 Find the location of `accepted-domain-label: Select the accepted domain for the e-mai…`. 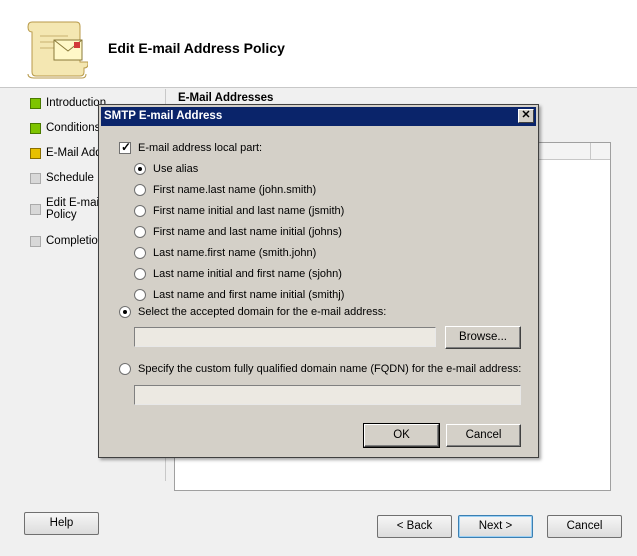

accepted-domain-label: Select the accepted domain for the e-mai… is located at coordinates (262, 312).